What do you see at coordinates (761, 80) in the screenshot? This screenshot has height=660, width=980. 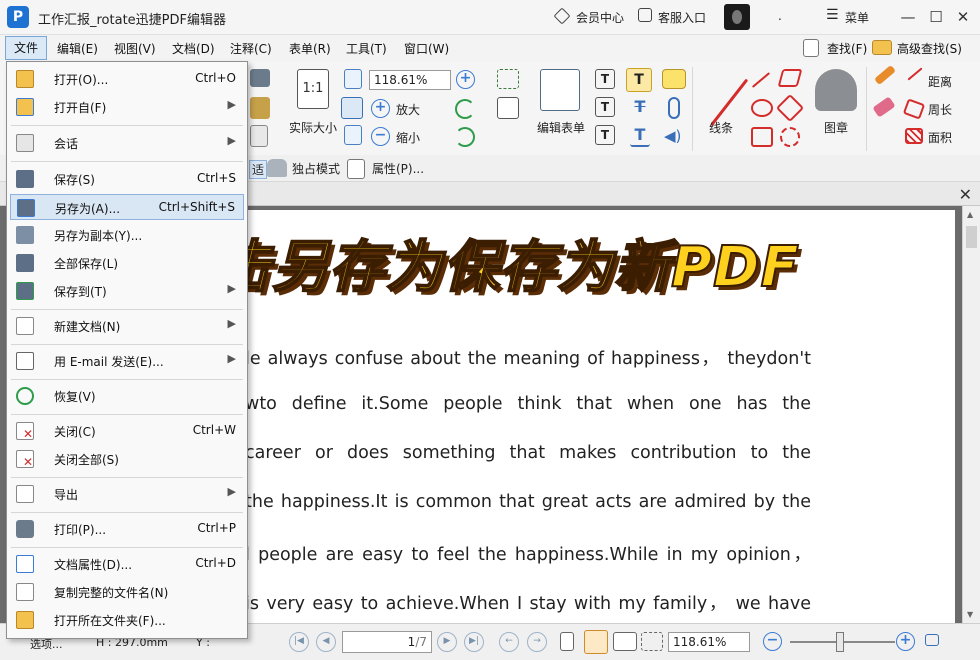 I see `arrow-tool-icon` at bounding box center [761, 80].